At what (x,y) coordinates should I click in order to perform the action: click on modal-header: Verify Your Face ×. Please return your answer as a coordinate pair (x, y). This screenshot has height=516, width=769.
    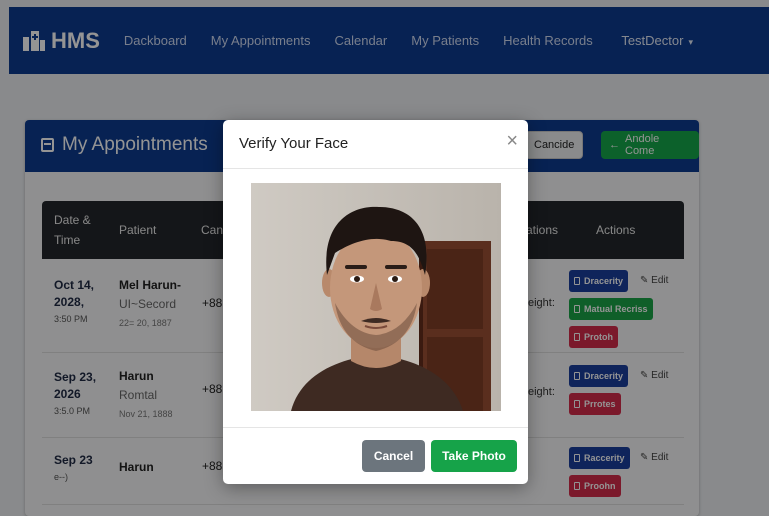
    Looking at the image, I should click on (375, 144).